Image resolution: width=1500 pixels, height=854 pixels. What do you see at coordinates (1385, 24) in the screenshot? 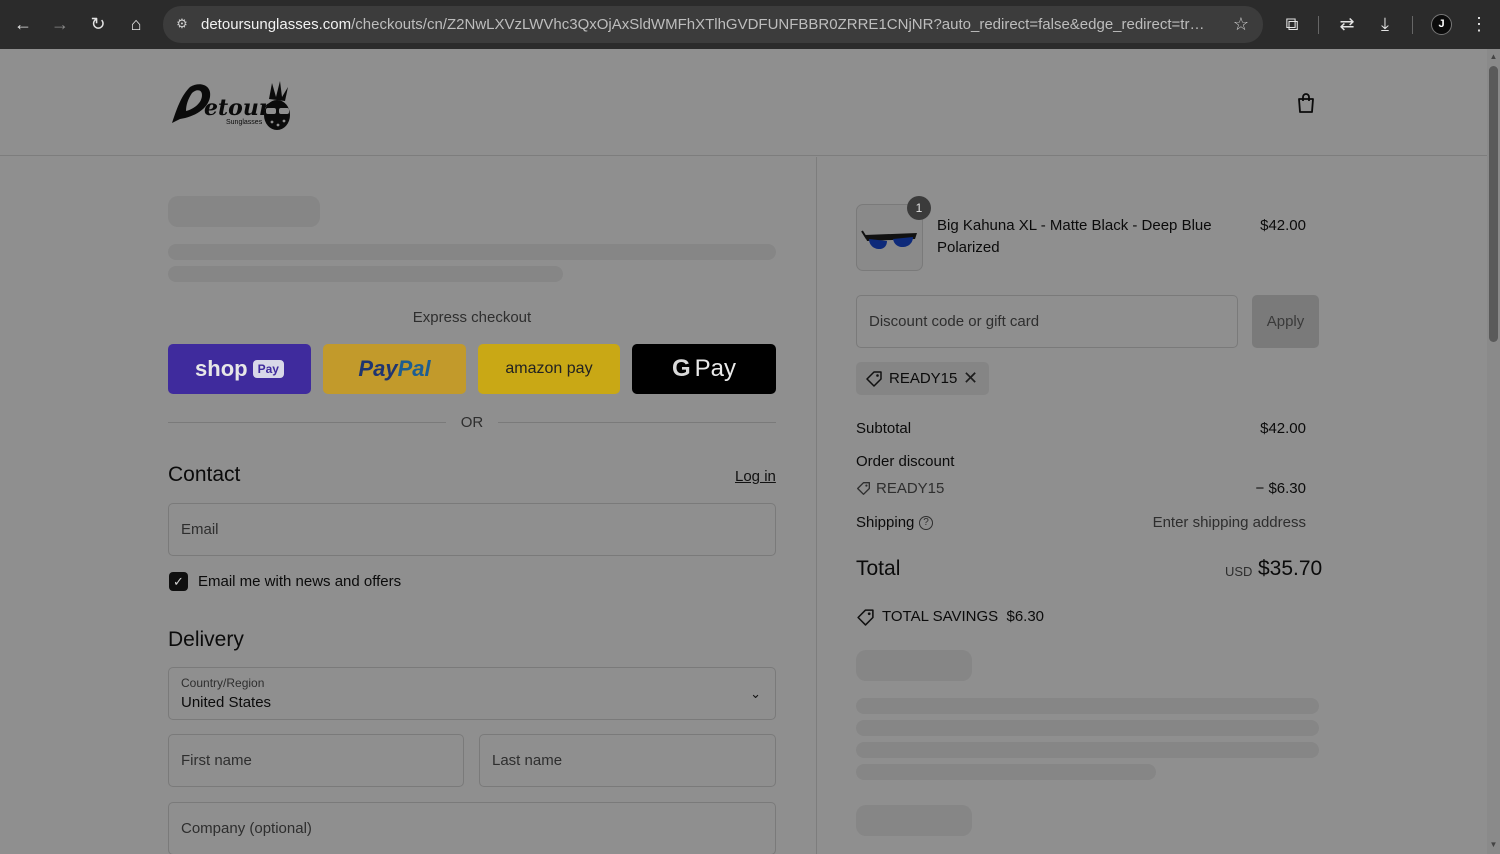
I see `download-icon: ⤓` at bounding box center [1385, 24].